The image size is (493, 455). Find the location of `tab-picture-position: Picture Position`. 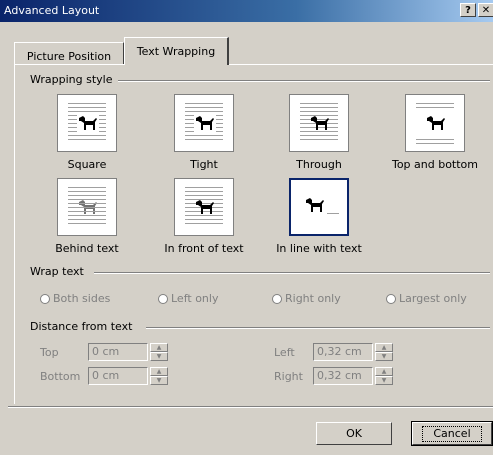

tab-picture-position: Picture Position is located at coordinates (69, 53).